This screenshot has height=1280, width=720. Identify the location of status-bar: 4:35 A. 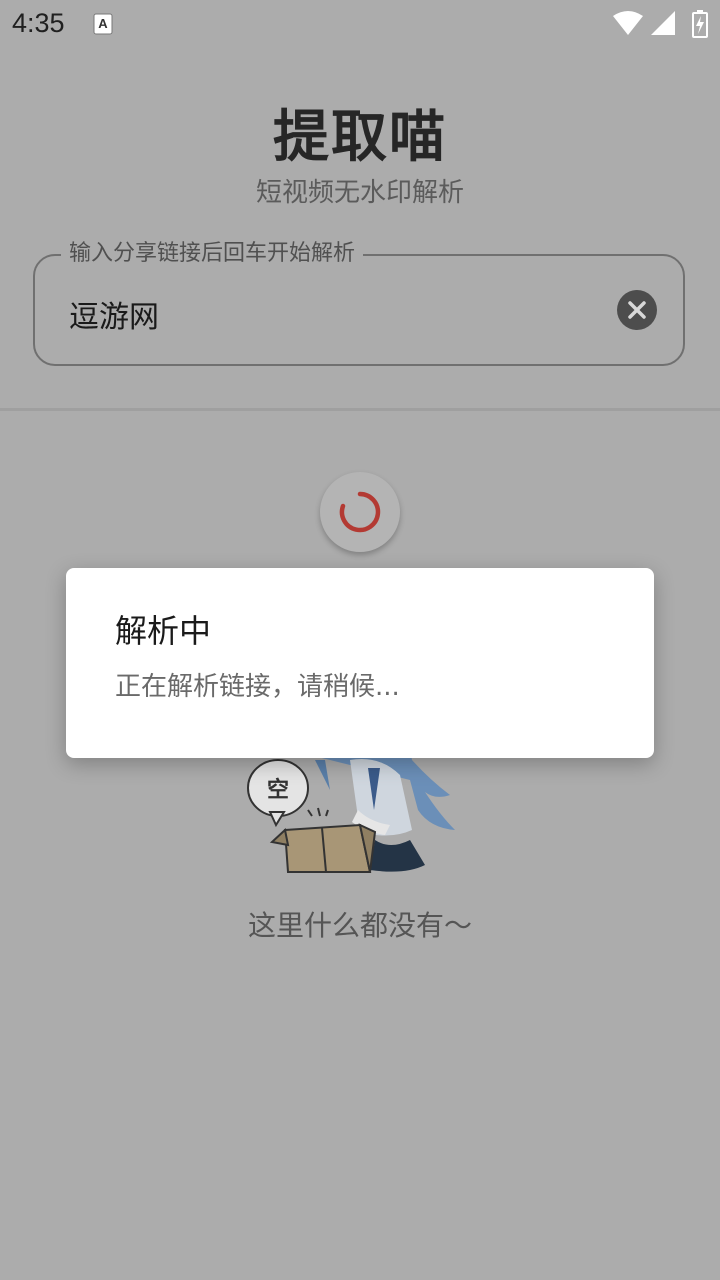
(360, 24).